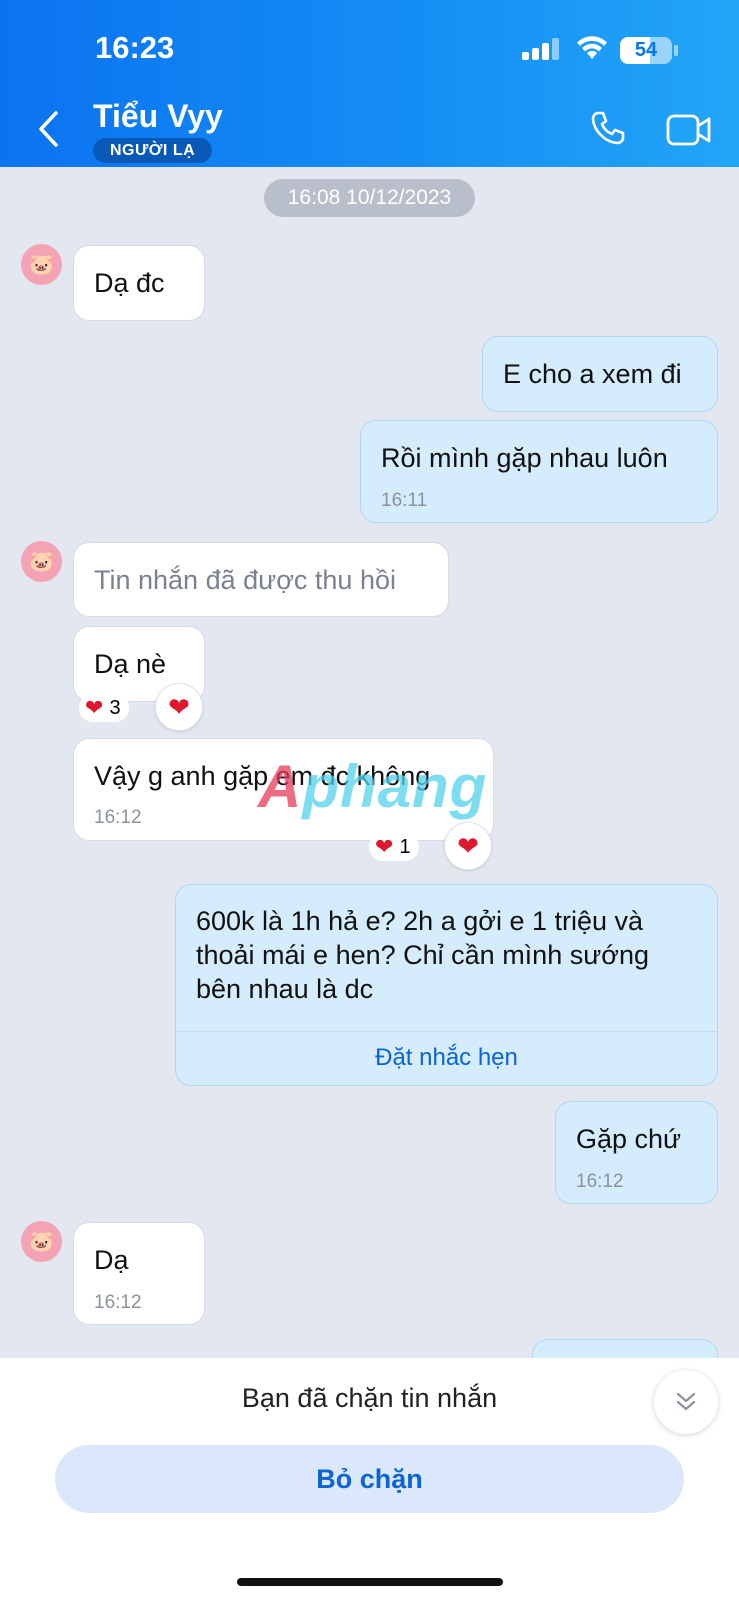 Image resolution: width=739 pixels, height=1600 pixels. I want to click on incoming-message: Dạ 16:12, so click(139, 1273).